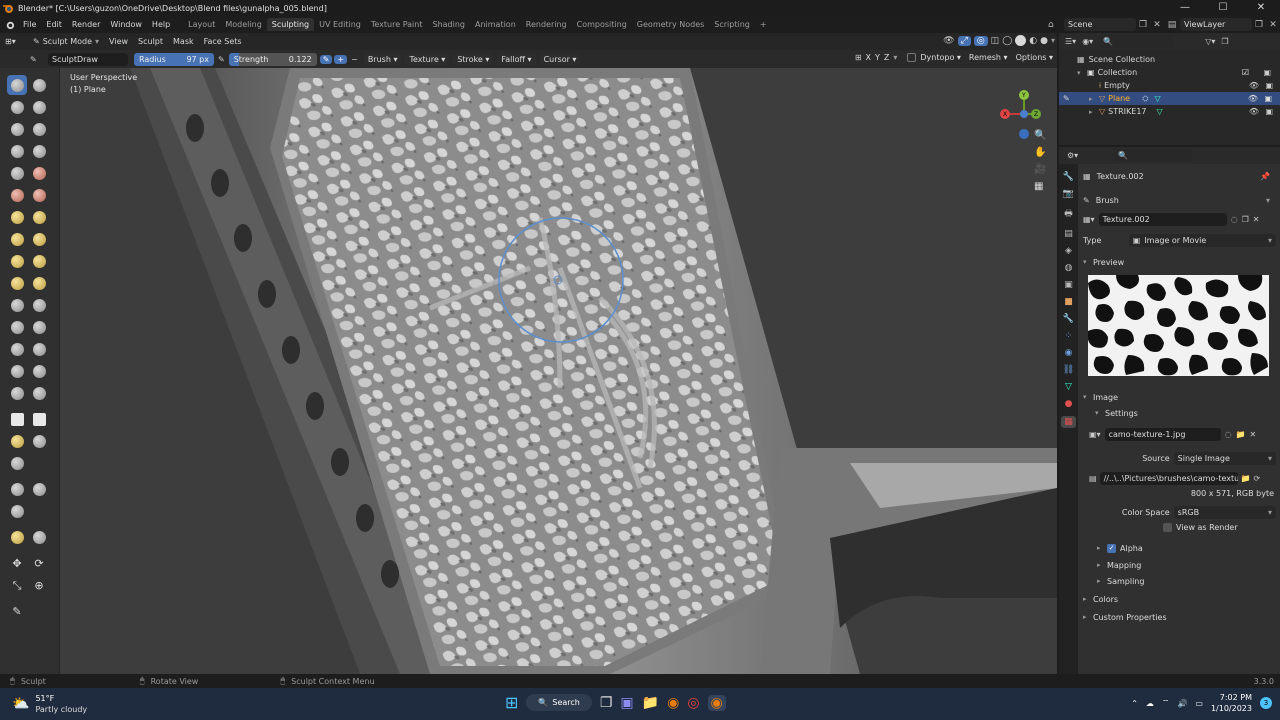 This screenshot has width=1280, height=720. I want to click on new-view-layer-icon: ❐, so click(1259, 25).